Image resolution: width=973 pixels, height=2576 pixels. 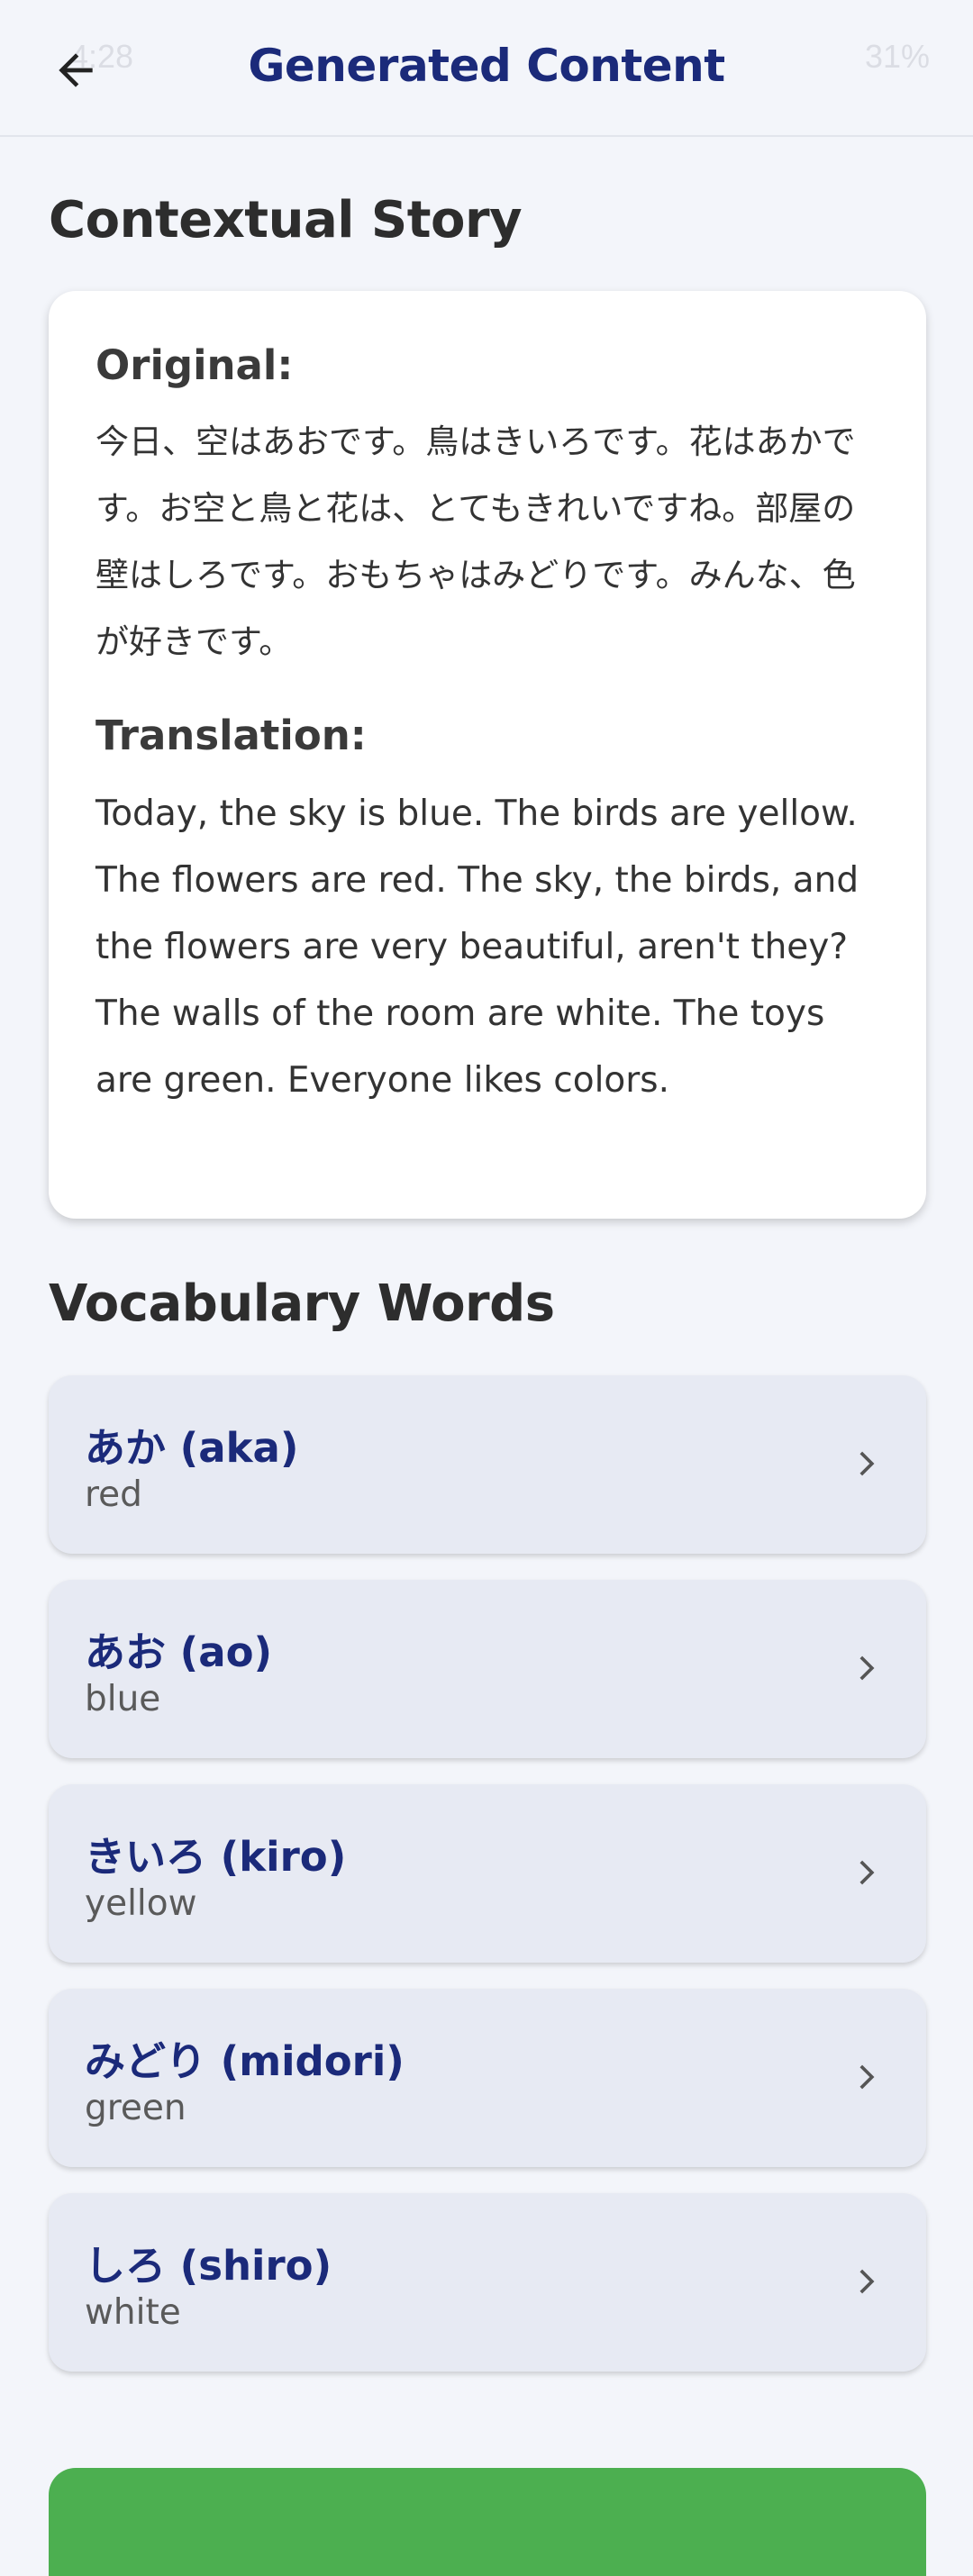 What do you see at coordinates (123, 1699) in the screenshot?
I see `vocab-meaning: blue` at bounding box center [123, 1699].